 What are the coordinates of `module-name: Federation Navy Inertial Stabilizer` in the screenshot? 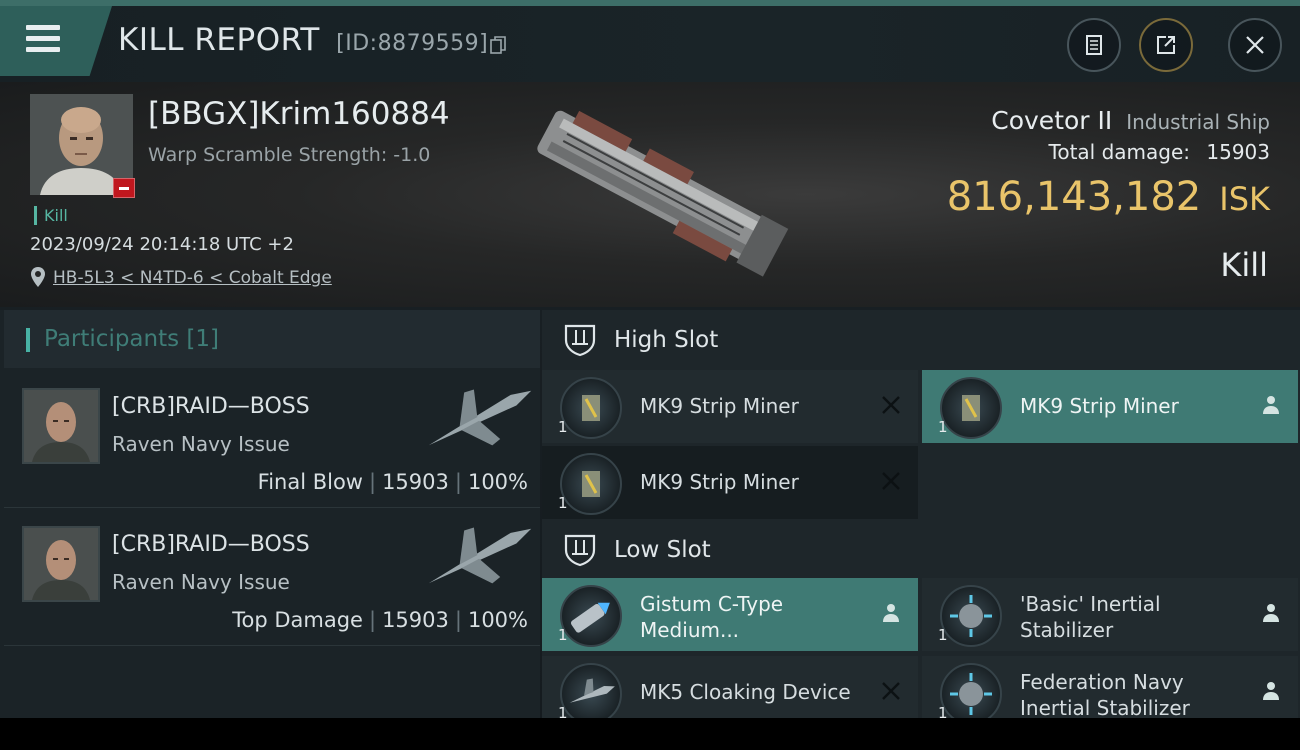 It's located at (1105, 693).